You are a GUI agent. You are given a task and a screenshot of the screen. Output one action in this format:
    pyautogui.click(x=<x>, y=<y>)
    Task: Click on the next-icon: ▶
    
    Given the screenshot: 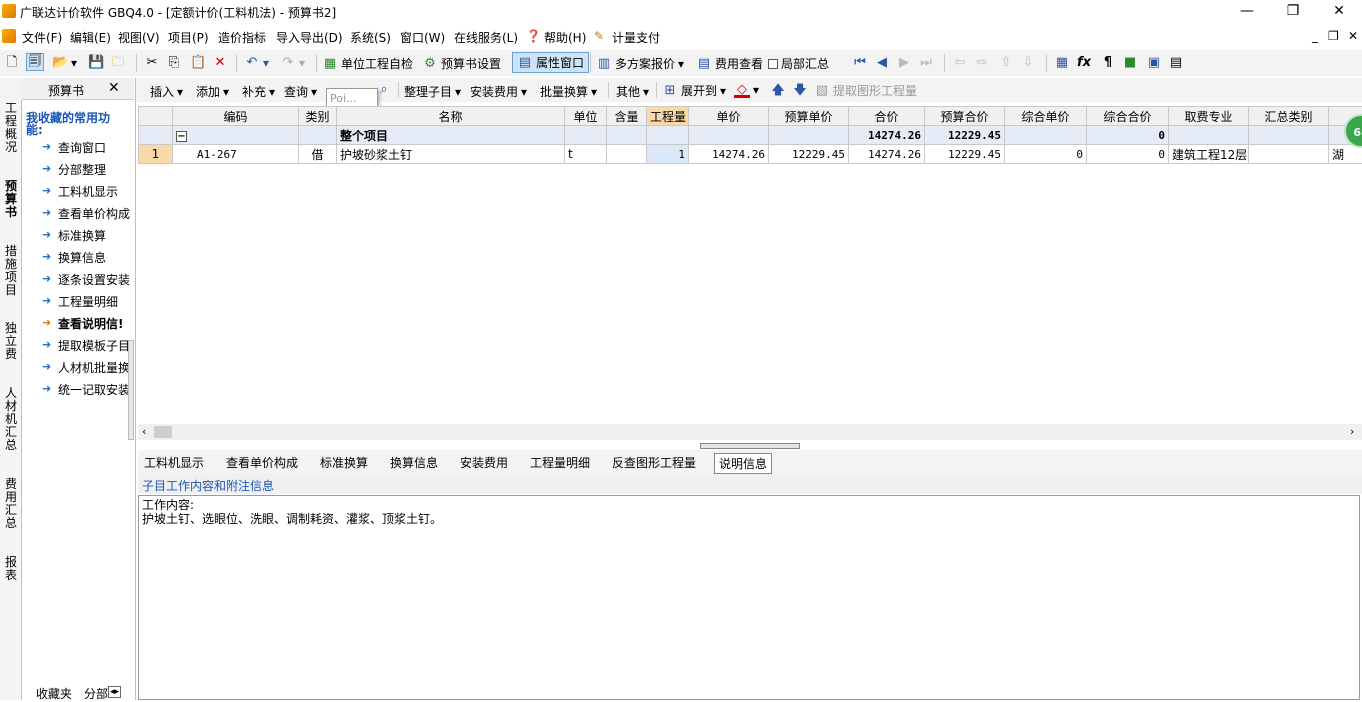 What is the action you would take?
    pyautogui.click(x=904, y=63)
    